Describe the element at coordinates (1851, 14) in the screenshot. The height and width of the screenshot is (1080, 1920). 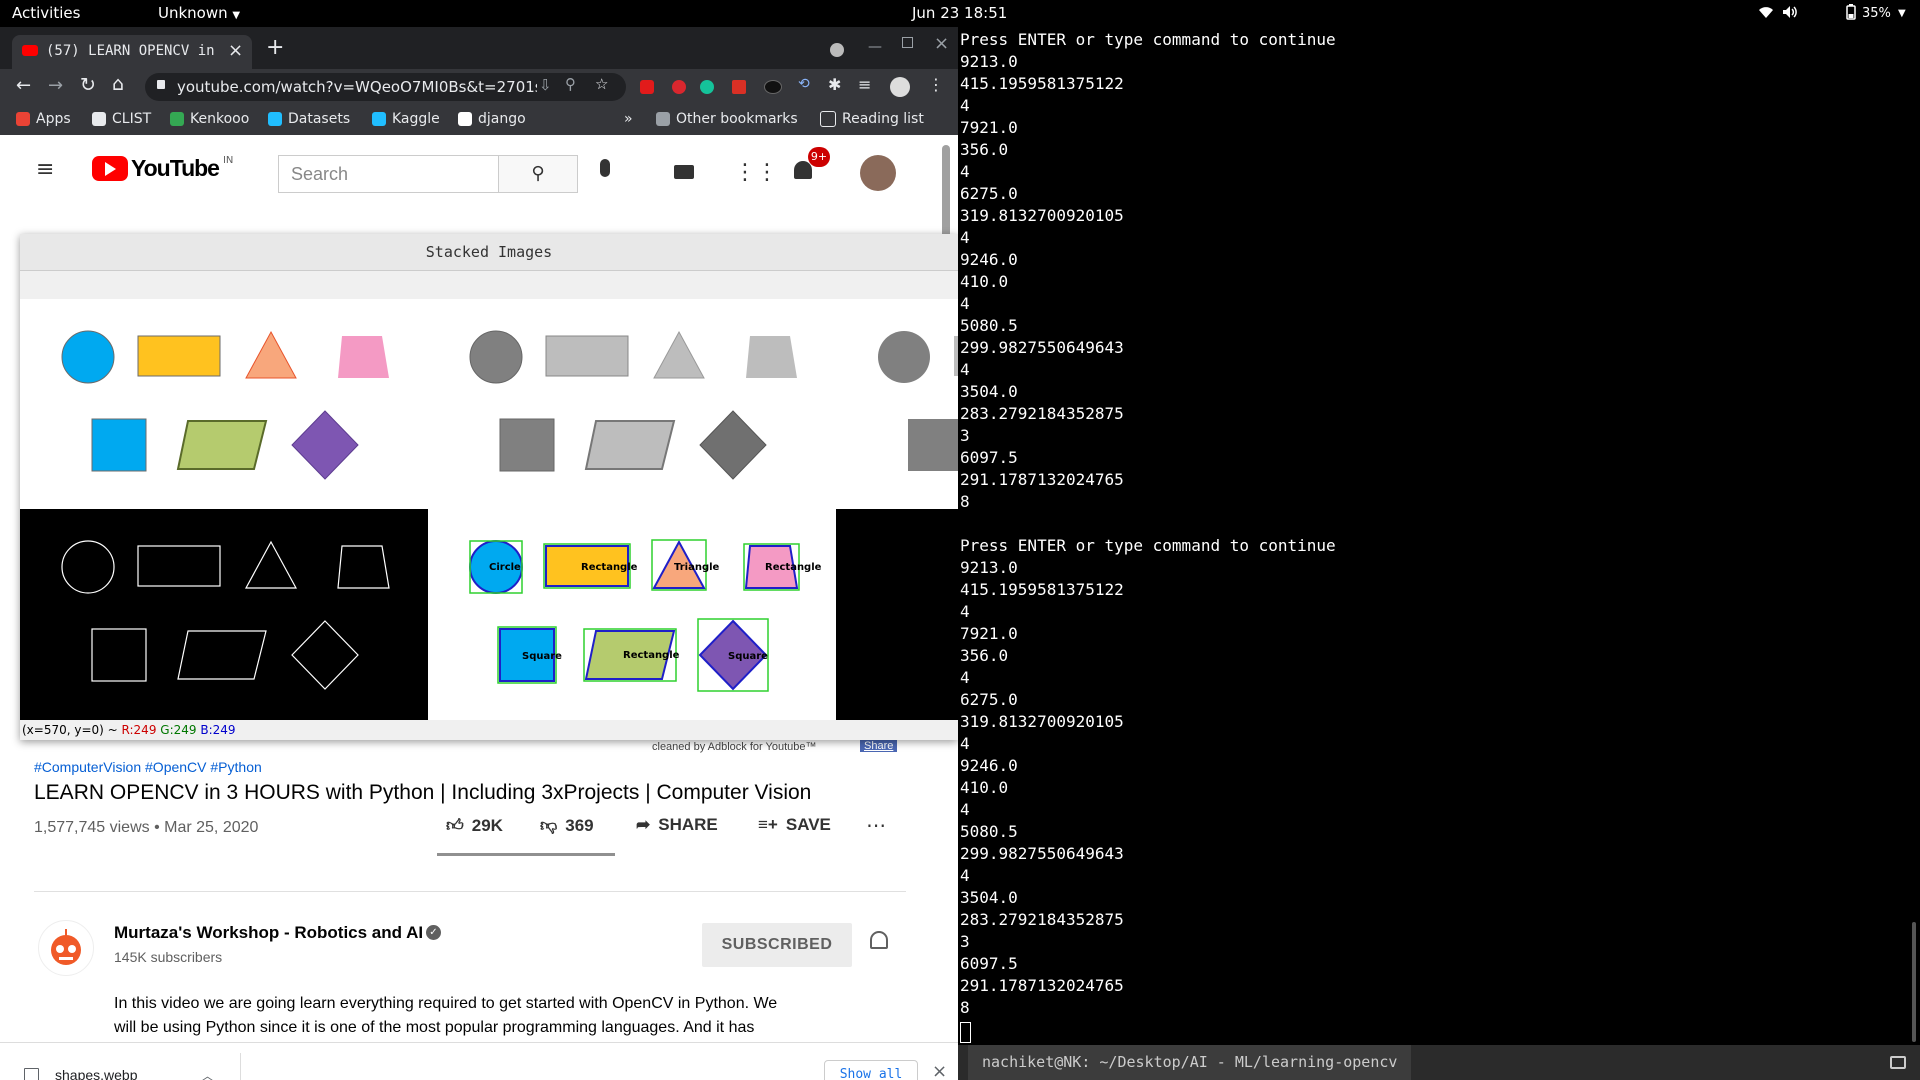
I see `battery-icon` at that location.